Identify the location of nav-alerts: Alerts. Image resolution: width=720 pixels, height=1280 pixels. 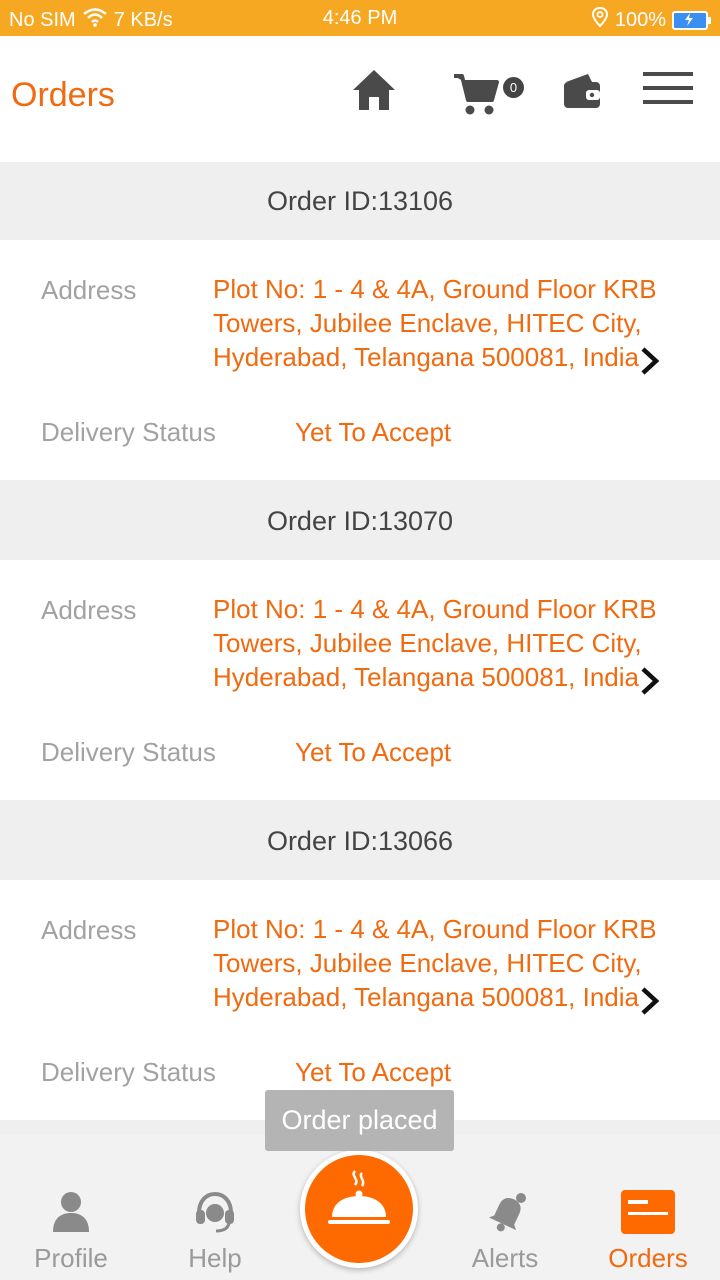
(505, 1207).